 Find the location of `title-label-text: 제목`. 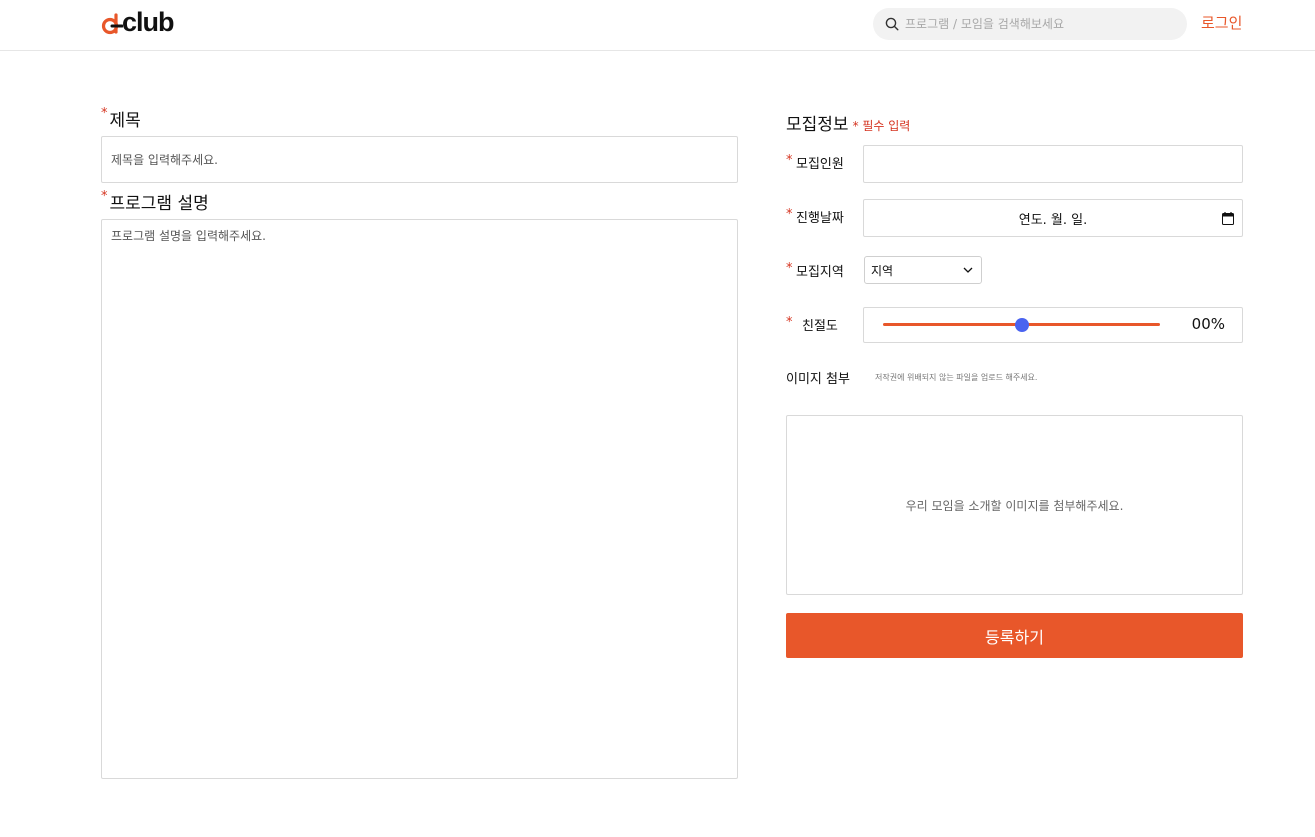

title-label-text: 제목 is located at coordinates (125, 121).